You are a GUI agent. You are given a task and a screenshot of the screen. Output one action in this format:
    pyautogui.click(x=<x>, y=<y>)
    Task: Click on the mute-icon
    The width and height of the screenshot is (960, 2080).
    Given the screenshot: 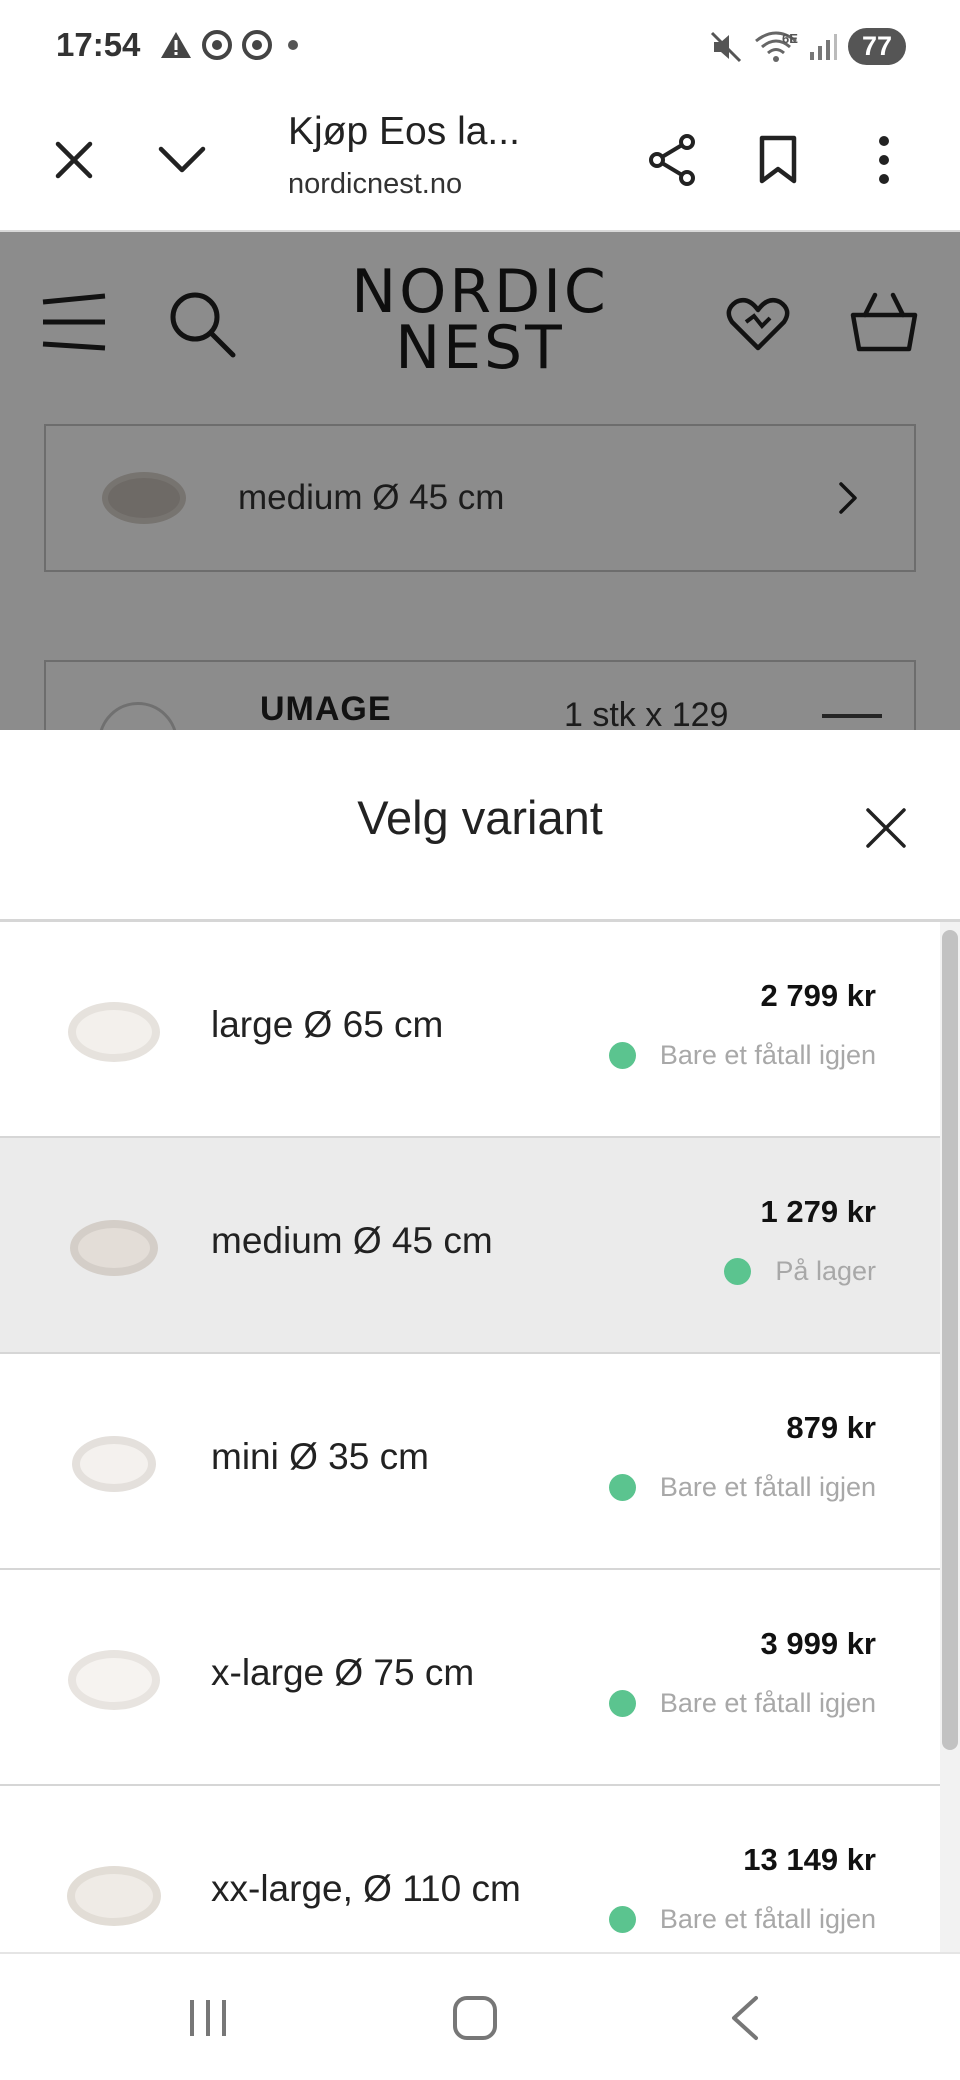 What is the action you would take?
    pyautogui.click(x=726, y=46)
    